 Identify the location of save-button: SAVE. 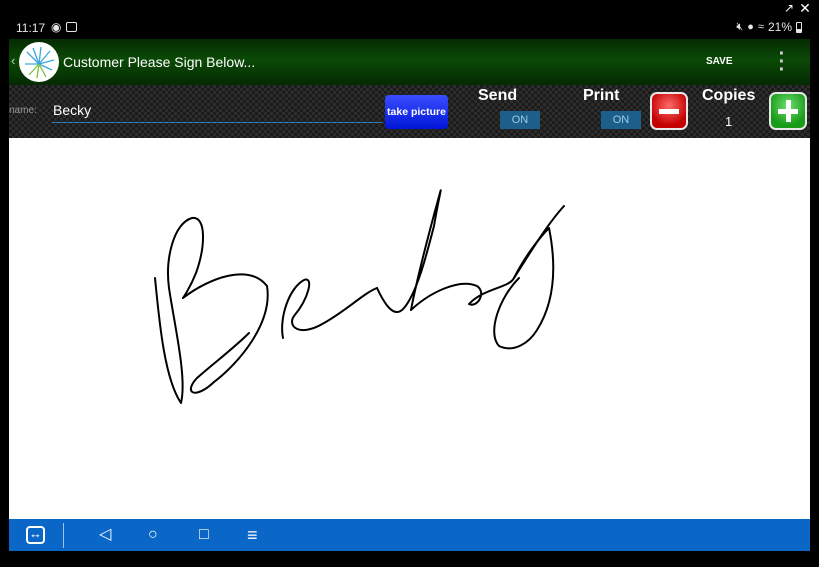
(719, 61).